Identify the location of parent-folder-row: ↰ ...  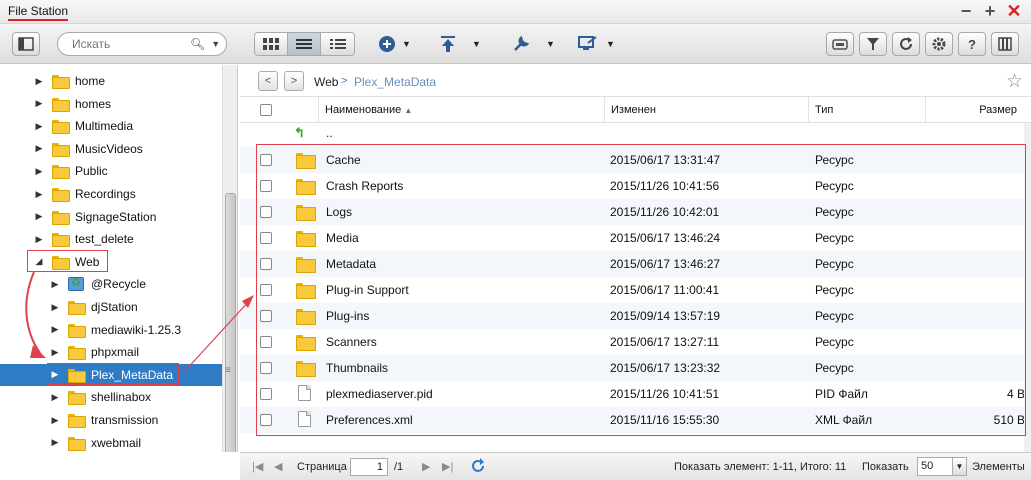
(635, 134).